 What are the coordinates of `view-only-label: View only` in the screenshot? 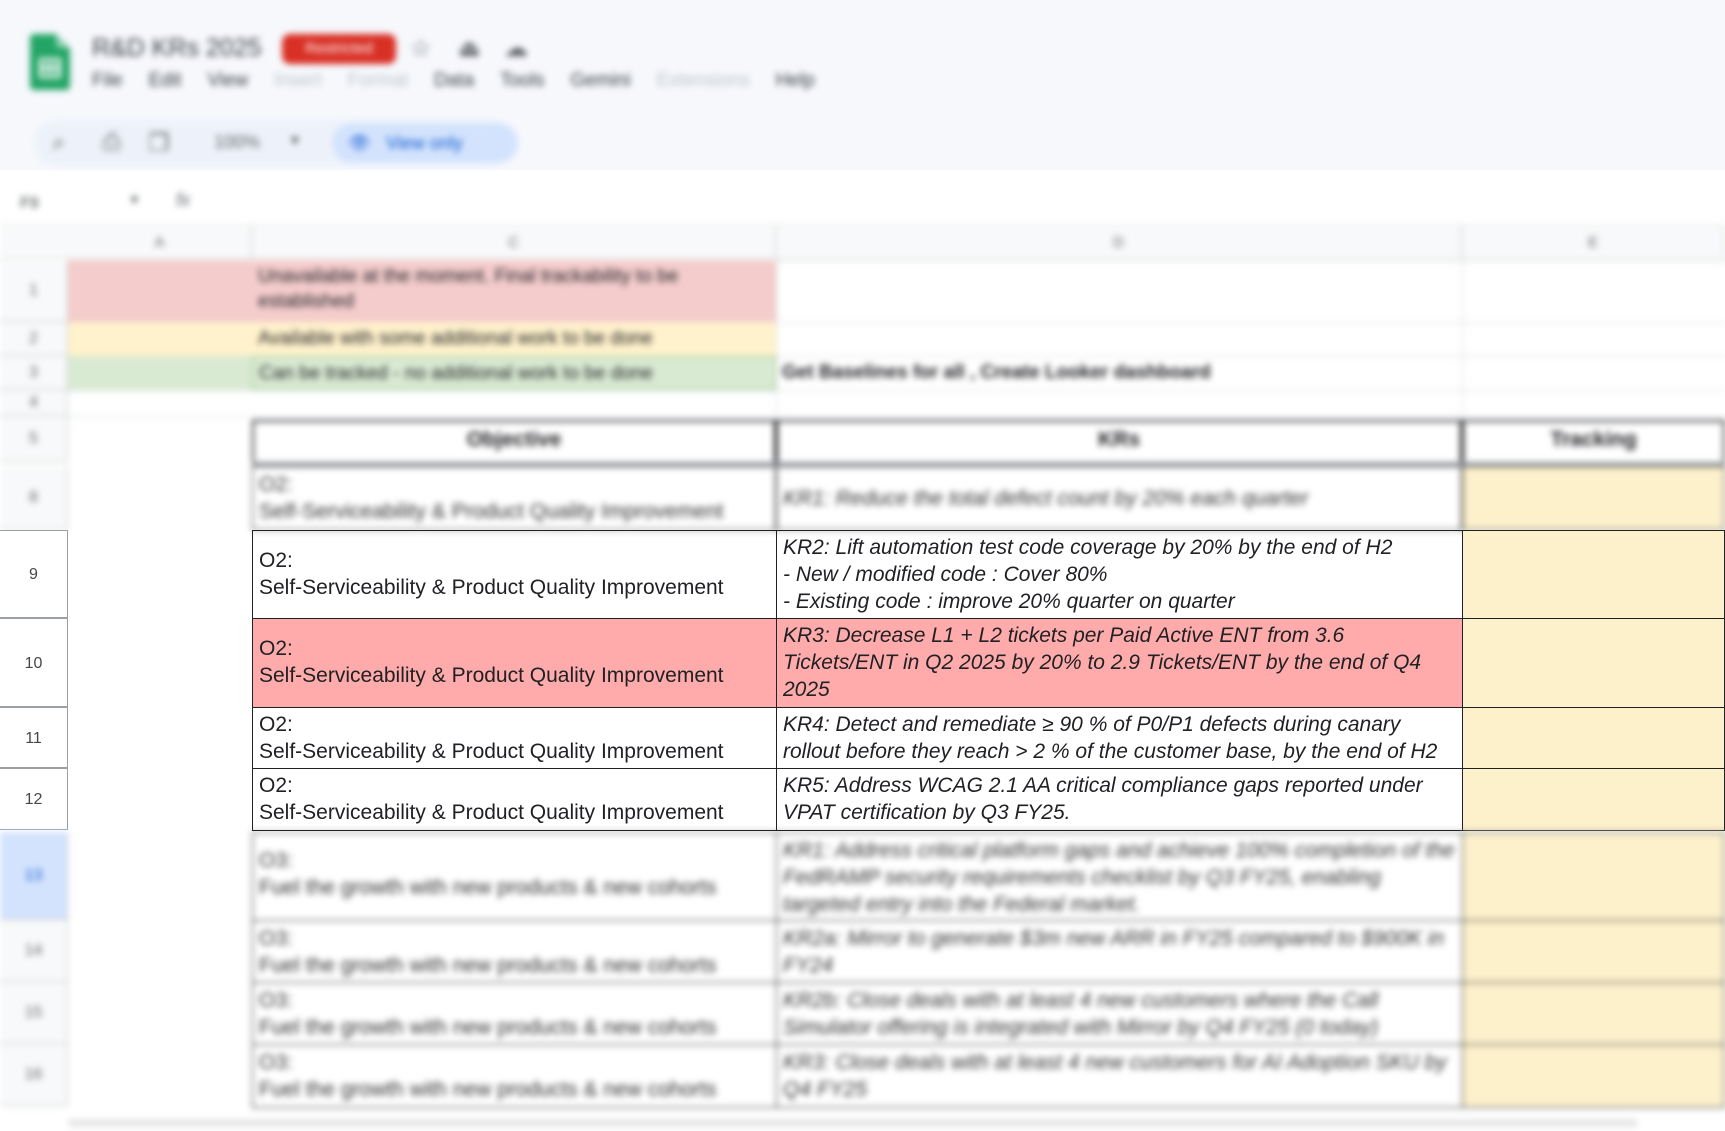 It's located at (424, 143).